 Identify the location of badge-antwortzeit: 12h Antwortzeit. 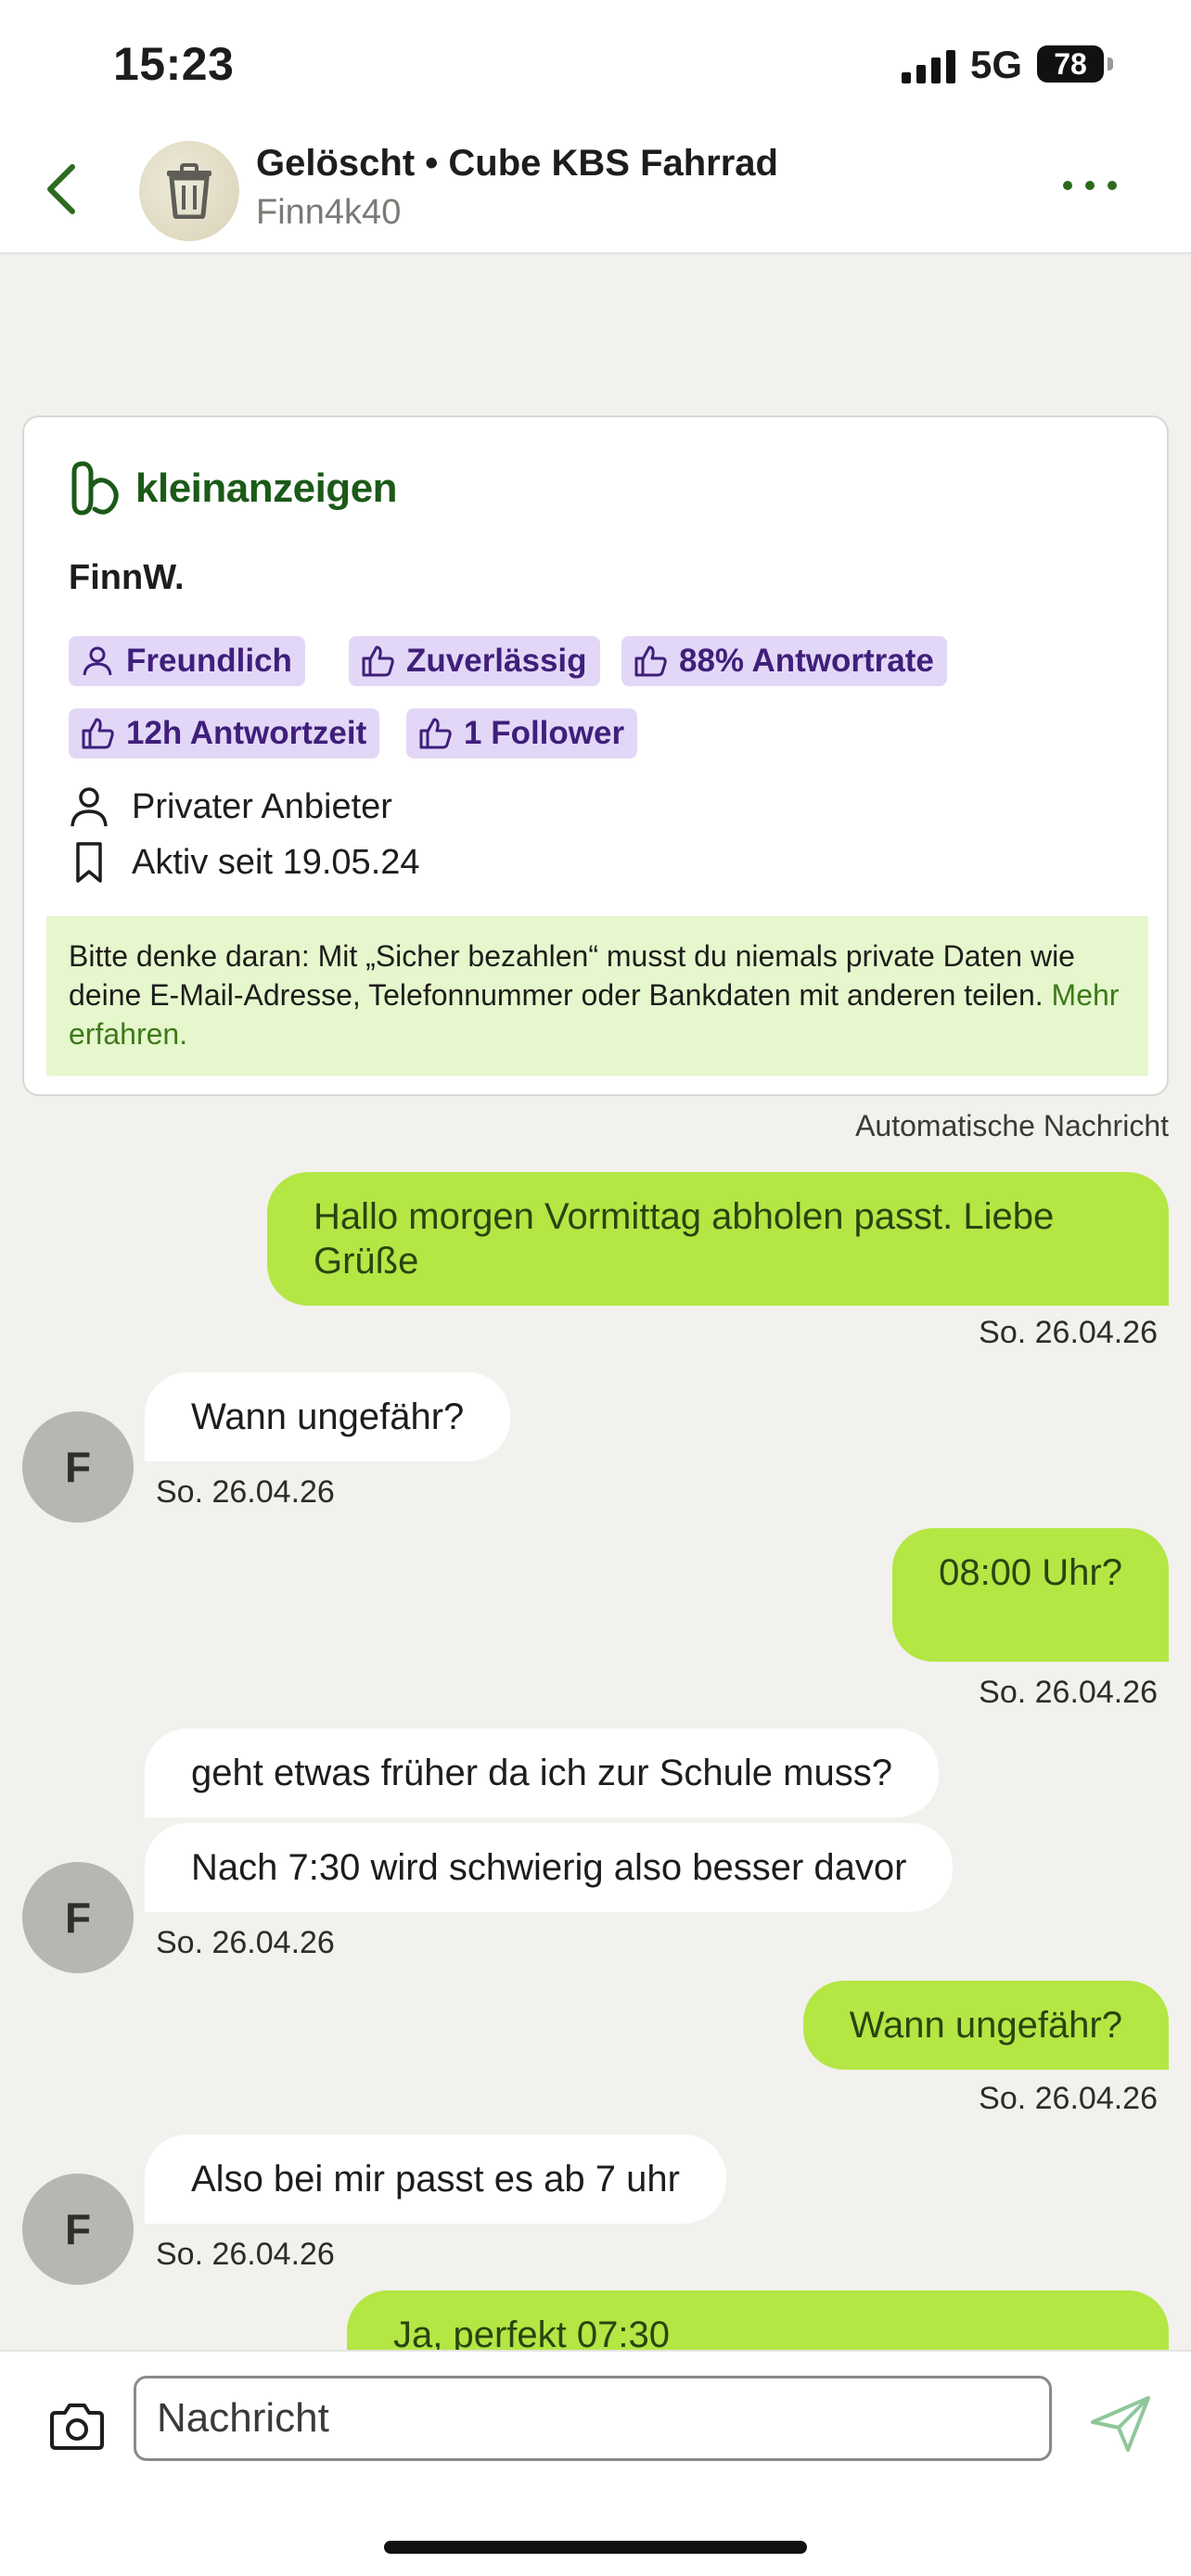
(224, 733).